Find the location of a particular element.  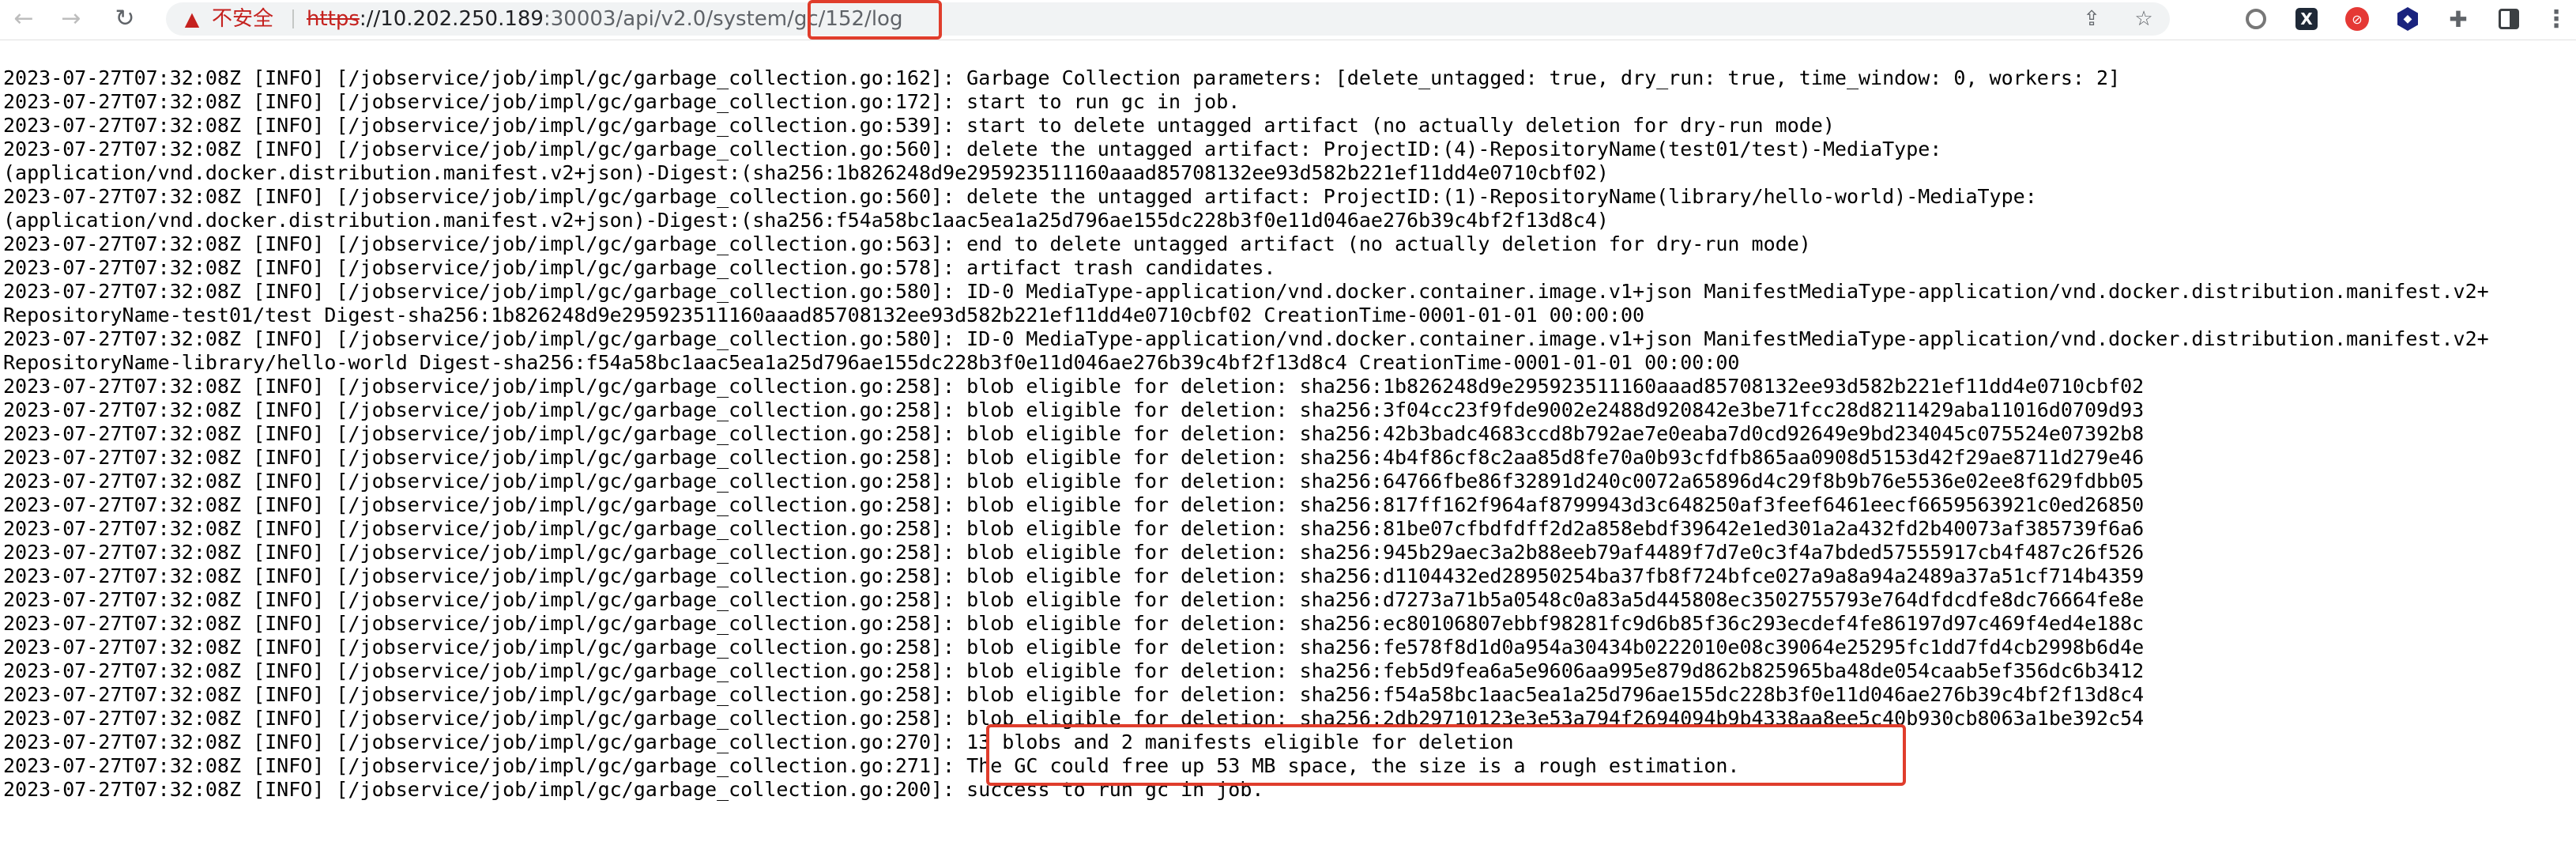

forward-button: → is located at coordinates (71, 19).